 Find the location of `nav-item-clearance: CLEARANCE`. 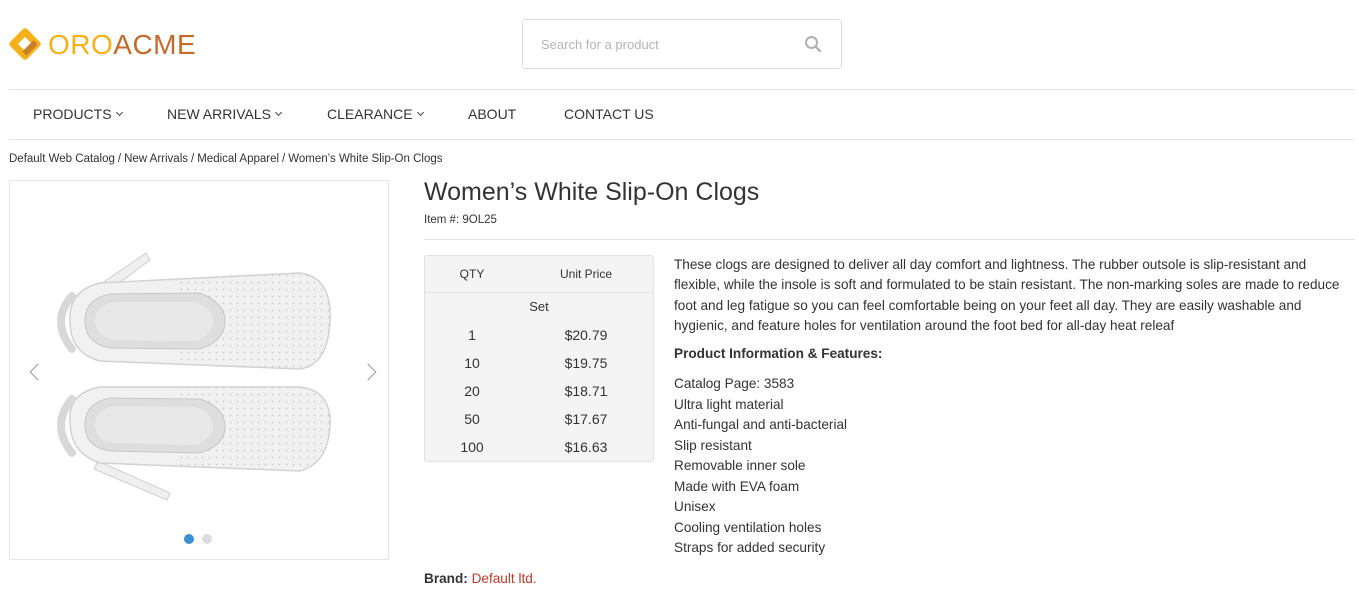

nav-item-clearance: CLEARANCE is located at coordinates (375, 114).